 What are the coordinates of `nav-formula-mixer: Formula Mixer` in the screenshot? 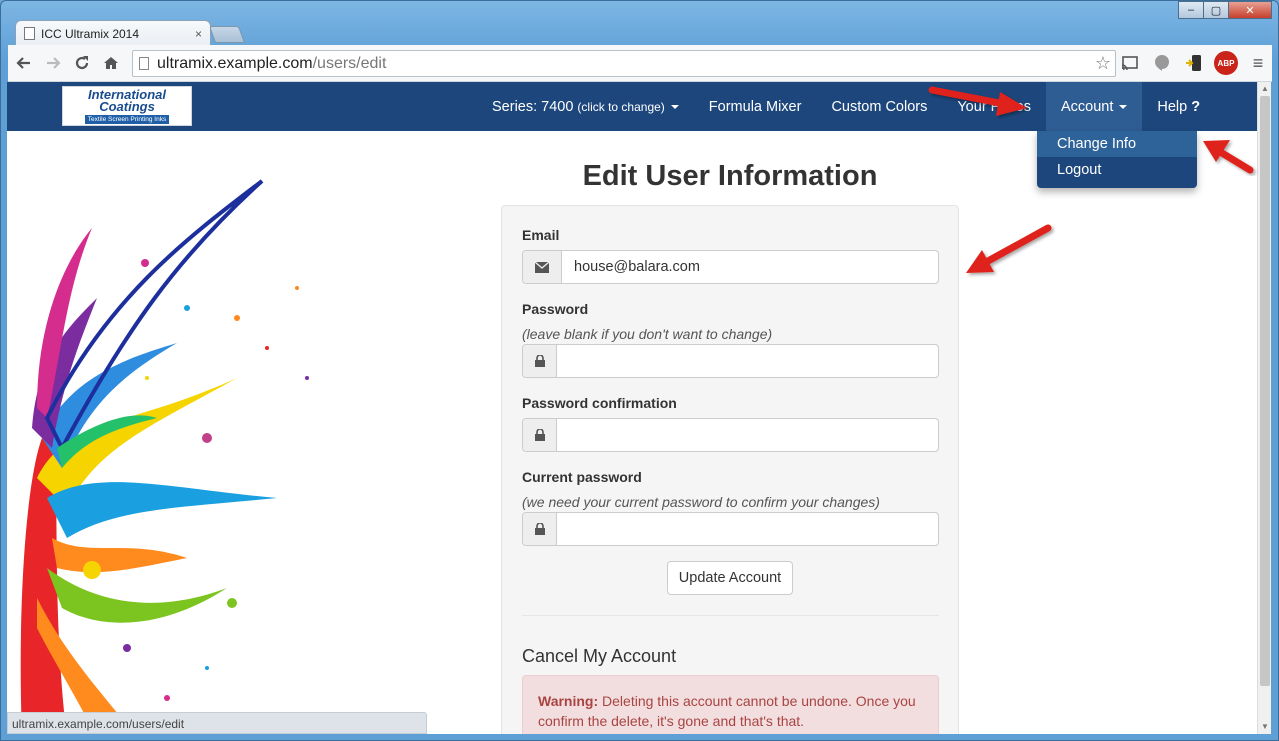 It's located at (755, 106).